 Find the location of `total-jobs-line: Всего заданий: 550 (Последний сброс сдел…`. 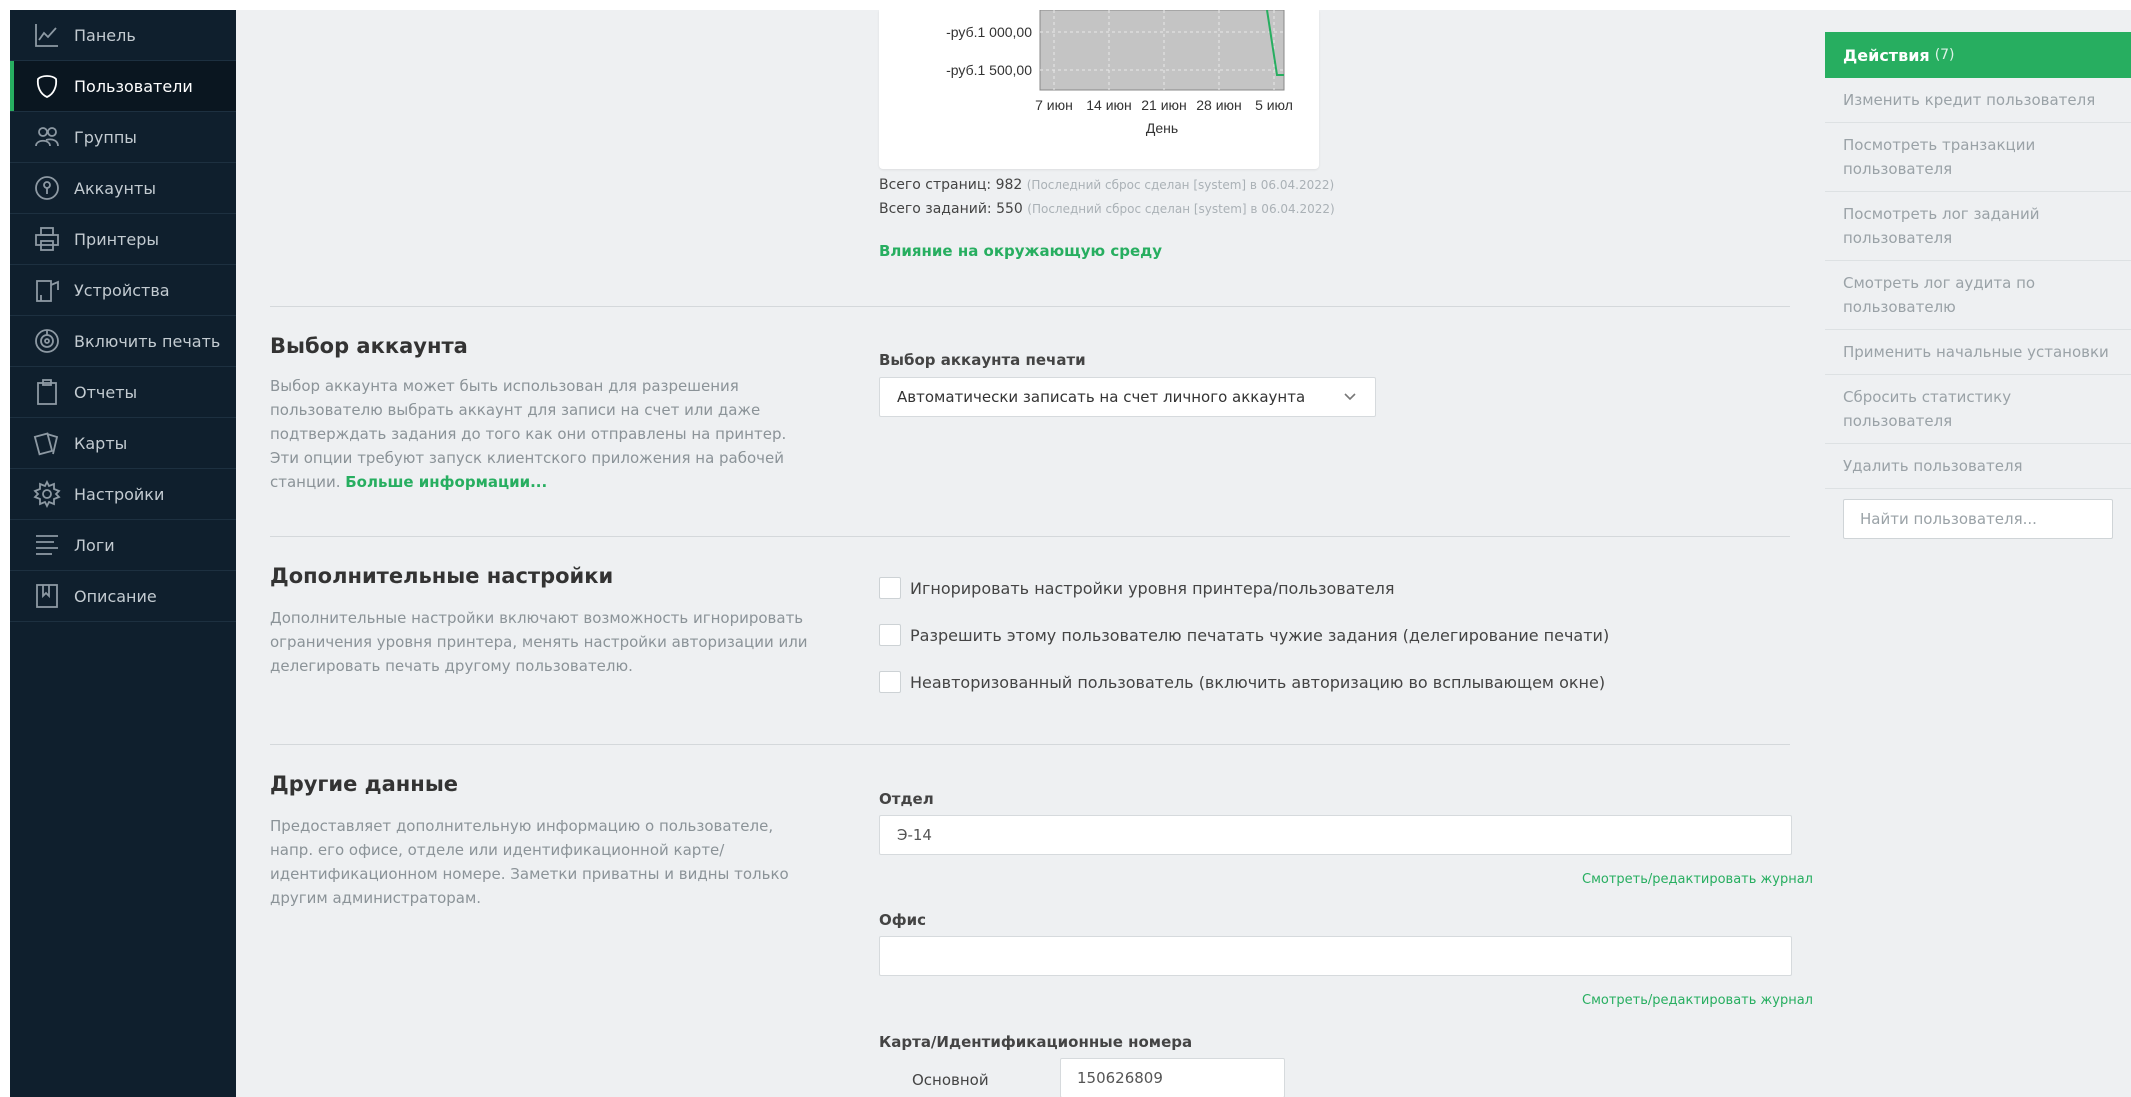

total-jobs-line: Всего заданий: 550 (Последний сброс сдел… is located at coordinates (1107, 209).